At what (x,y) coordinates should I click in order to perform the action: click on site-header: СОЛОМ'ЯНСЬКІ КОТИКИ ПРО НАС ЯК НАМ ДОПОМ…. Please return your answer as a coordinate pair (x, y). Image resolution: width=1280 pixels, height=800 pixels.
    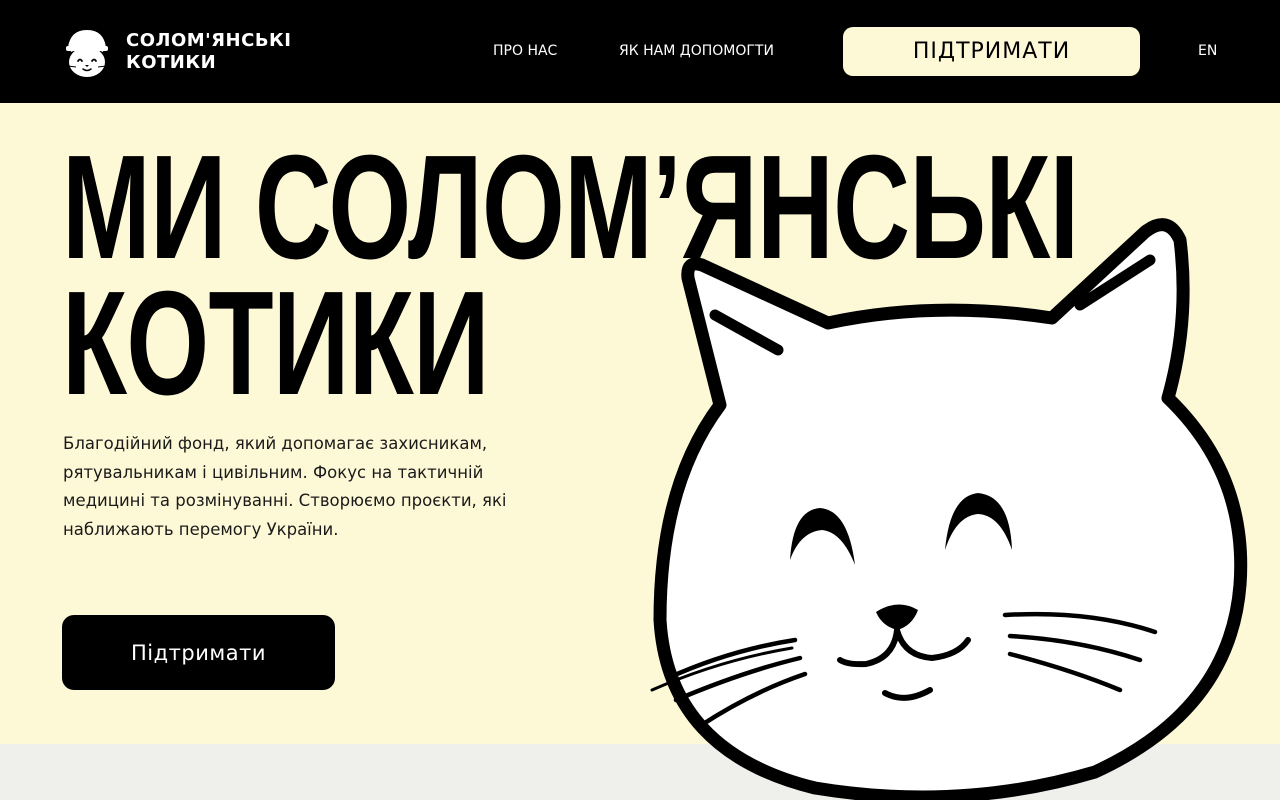
    Looking at the image, I should click on (640, 51).